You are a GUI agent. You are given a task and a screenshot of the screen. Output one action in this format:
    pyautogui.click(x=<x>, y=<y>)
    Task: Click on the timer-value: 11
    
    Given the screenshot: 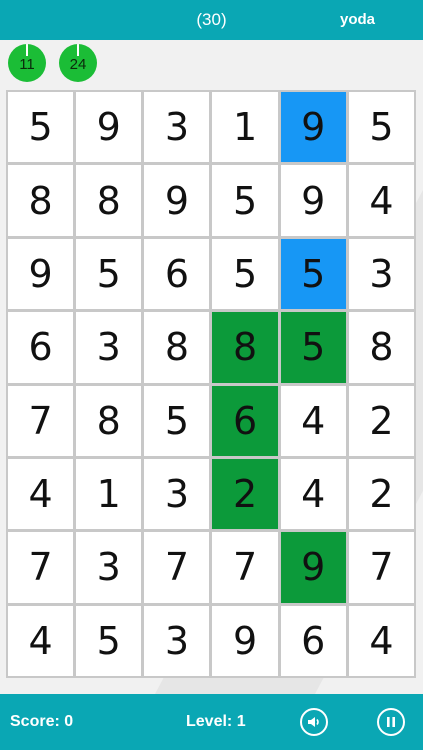 What is the action you would take?
    pyautogui.click(x=27, y=64)
    